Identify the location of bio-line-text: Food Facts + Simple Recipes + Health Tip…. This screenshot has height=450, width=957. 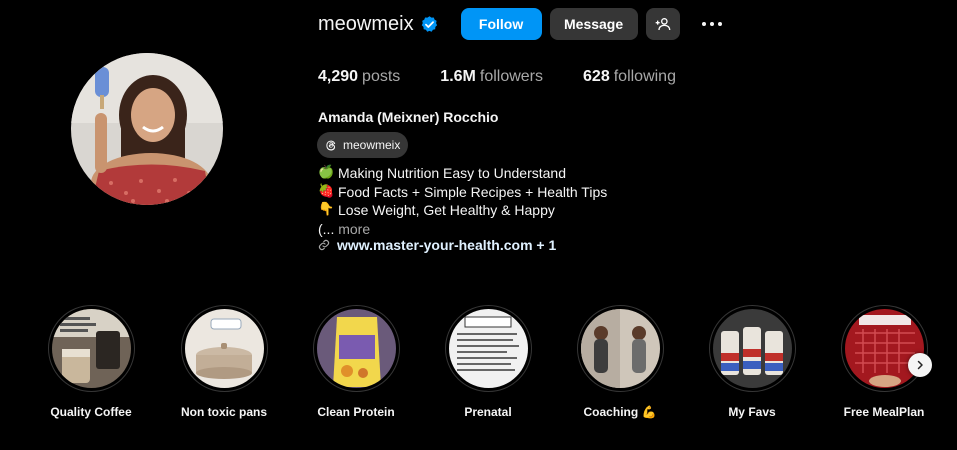
(473, 191).